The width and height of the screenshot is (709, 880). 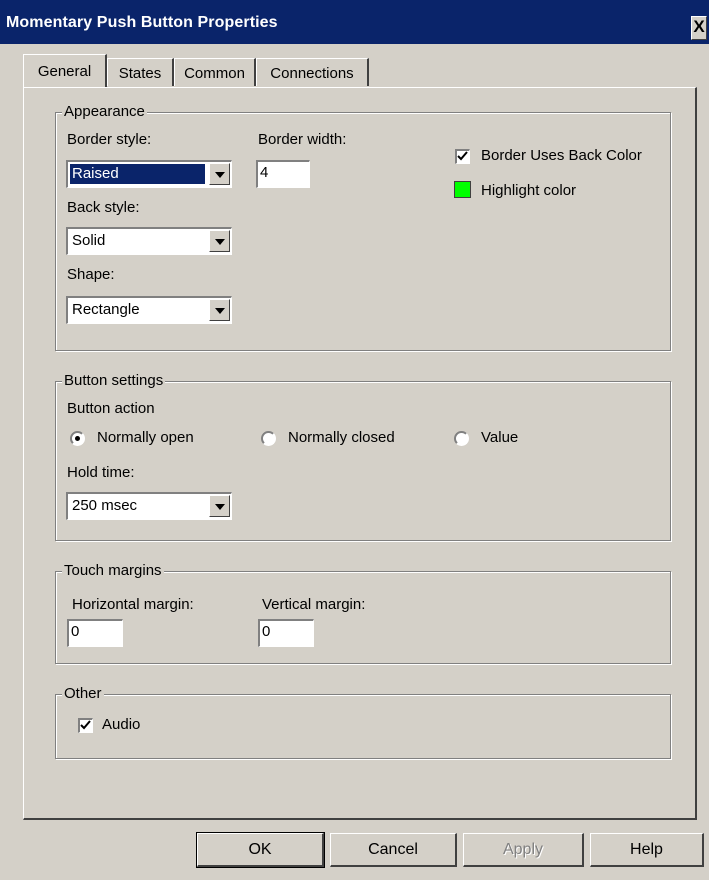 I want to click on shape-select: Rectangle, so click(x=149, y=310).